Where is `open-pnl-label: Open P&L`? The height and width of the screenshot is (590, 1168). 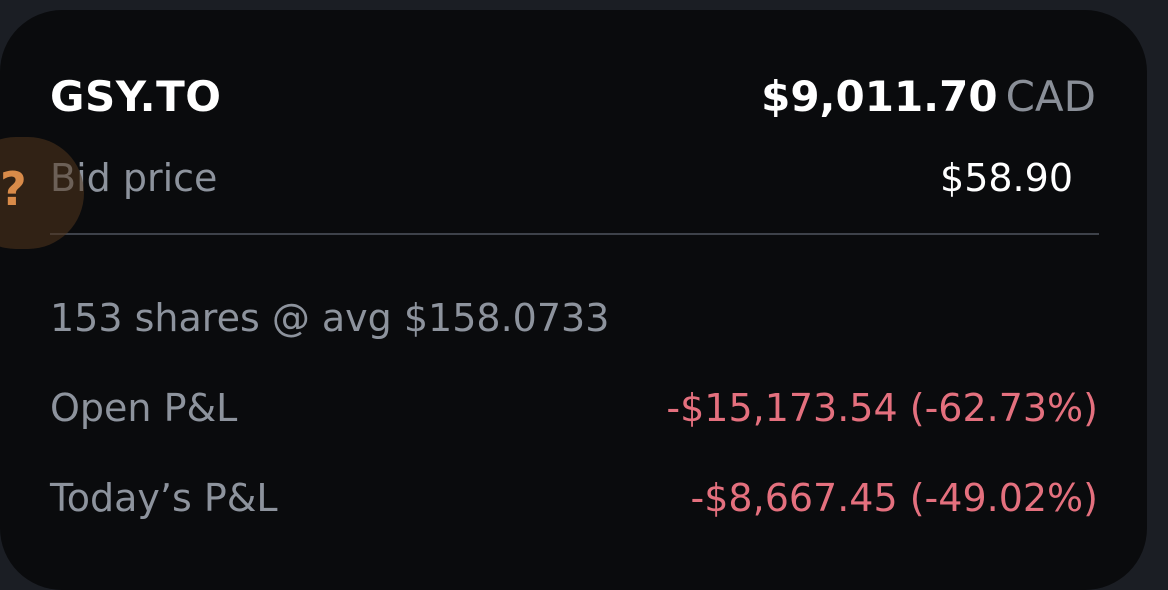
open-pnl-label: Open P&L is located at coordinates (144, 408).